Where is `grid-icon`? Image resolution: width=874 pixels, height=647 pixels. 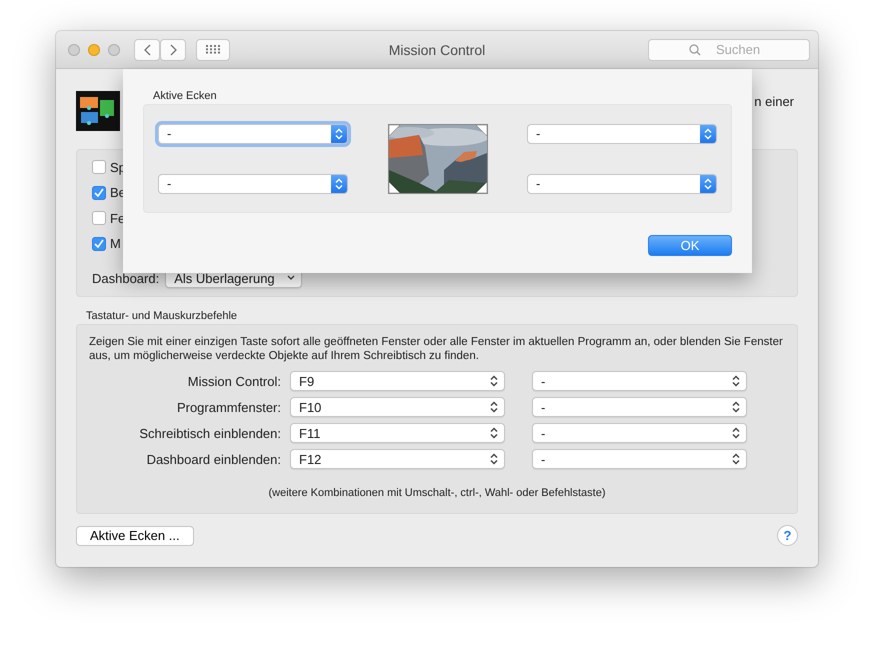
grid-icon is located at coordinates (213, 49).